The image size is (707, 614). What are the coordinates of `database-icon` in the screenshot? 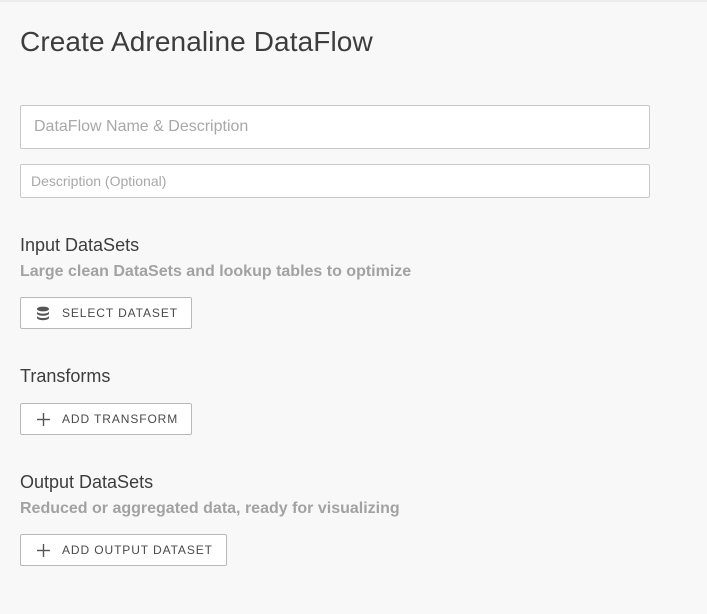 It's located at (43, 313).